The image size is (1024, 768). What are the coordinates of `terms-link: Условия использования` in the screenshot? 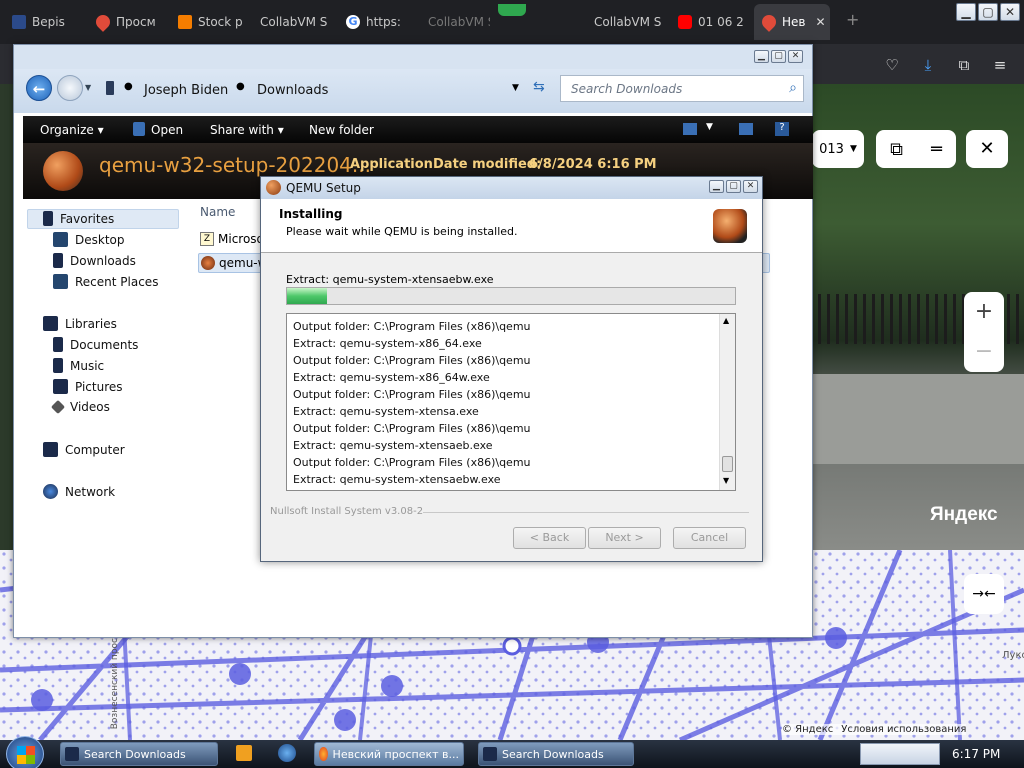 It's located at (903, 729).